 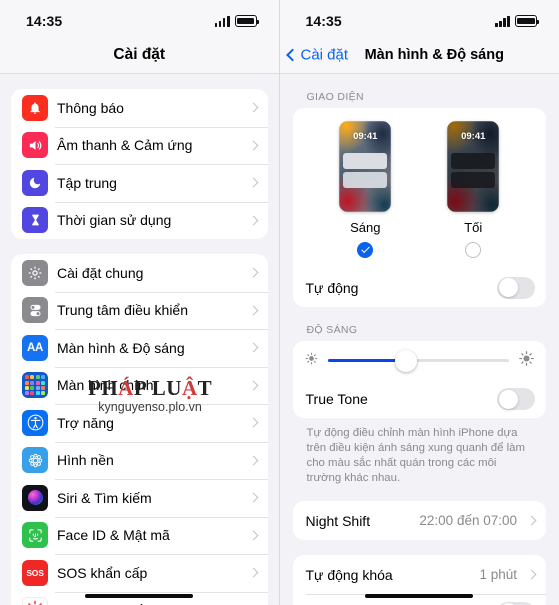 What do you see at coordinates (365, 227) in the screenshot?
I see `appearance-label: Sáng` at bounding box center [365, 227].